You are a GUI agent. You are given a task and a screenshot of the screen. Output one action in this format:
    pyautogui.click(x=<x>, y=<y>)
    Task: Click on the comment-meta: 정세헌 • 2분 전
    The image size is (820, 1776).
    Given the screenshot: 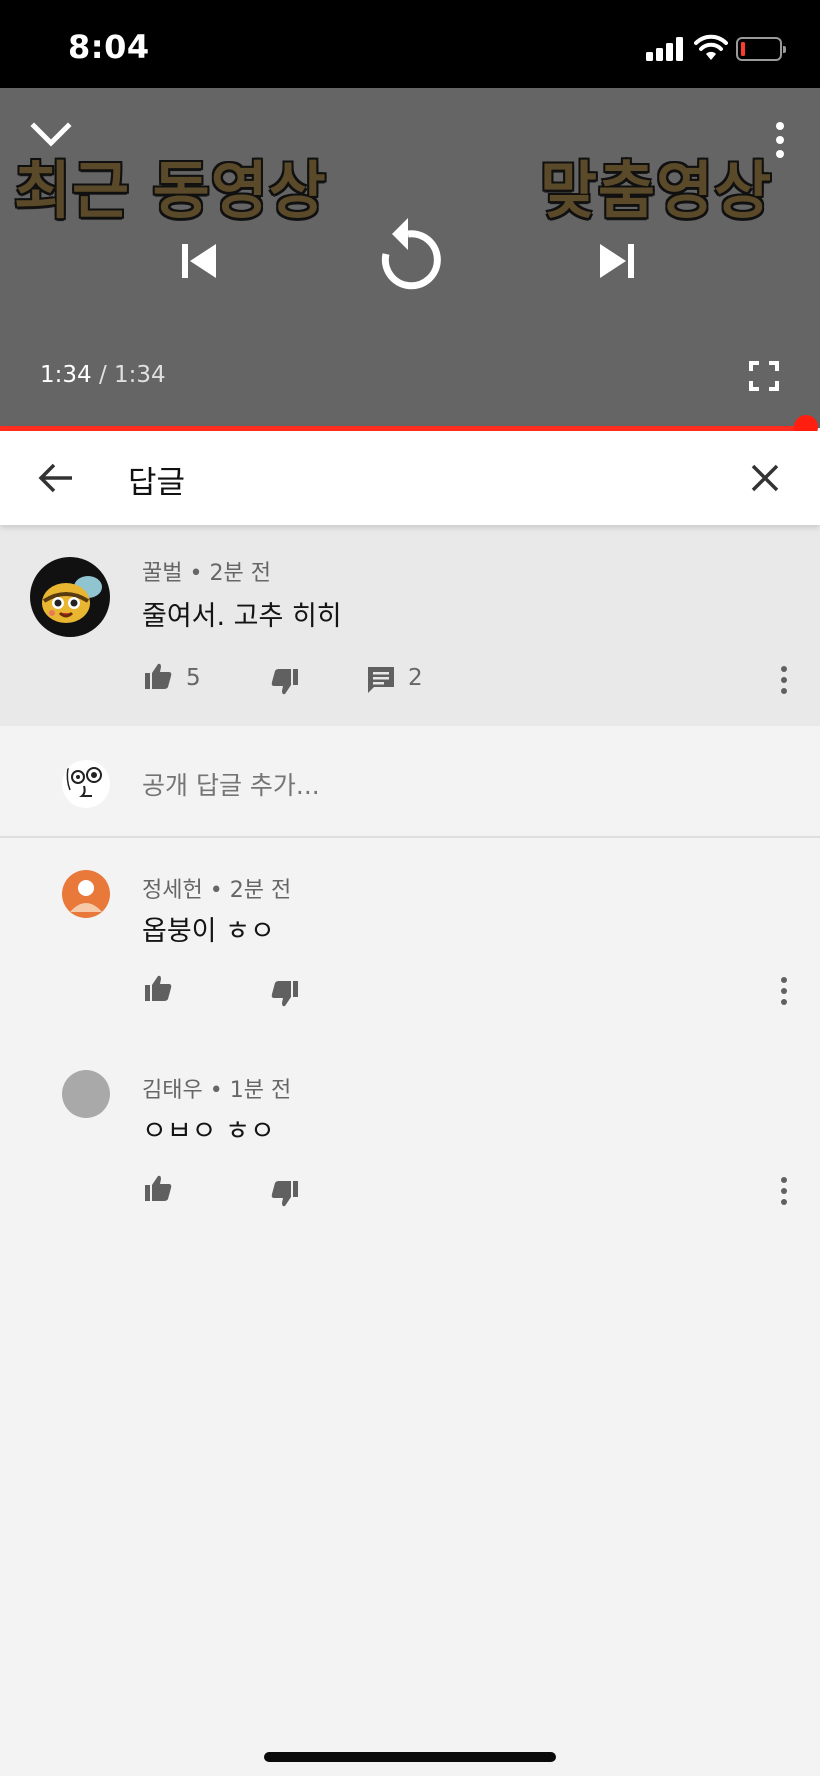 What is the action you would take?
    pyautogui.click(x=216, y=888)
    